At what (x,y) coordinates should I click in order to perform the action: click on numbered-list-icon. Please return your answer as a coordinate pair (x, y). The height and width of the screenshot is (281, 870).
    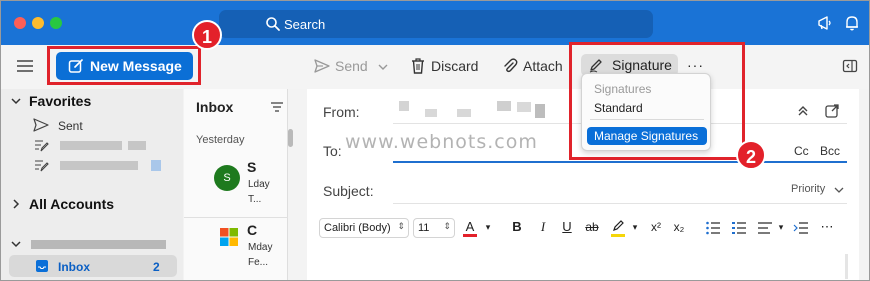
    Looking at the image, I should click on (739, 228).